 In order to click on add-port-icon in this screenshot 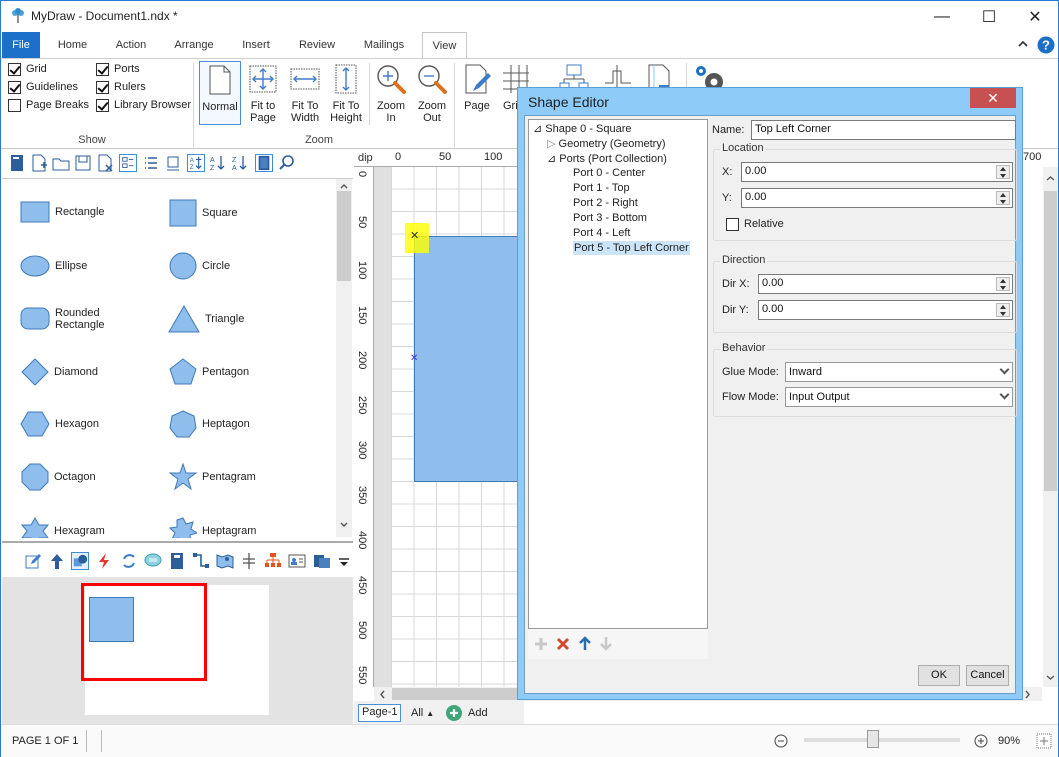, I will do `click(541, 644)`.